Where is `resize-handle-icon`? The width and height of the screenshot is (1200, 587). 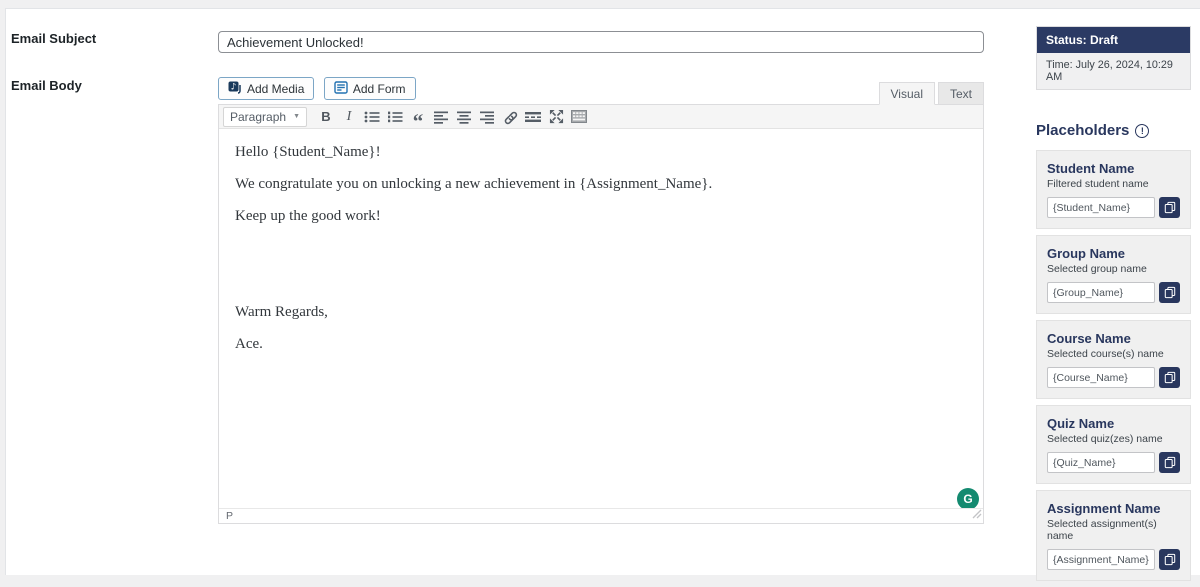 resize-handle-icon is located at coordinates (976, 515).